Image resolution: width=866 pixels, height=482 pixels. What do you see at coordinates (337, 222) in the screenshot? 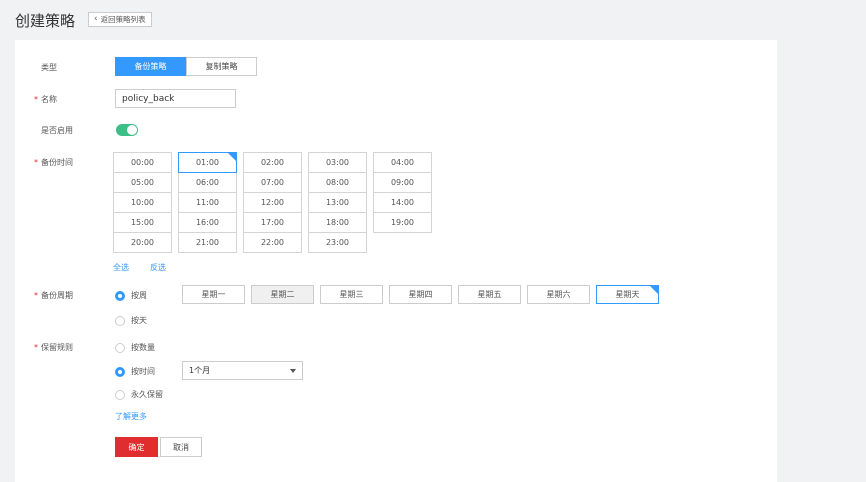
I see `time-slot-1800: 18:00` at bounding box center [337, 222].